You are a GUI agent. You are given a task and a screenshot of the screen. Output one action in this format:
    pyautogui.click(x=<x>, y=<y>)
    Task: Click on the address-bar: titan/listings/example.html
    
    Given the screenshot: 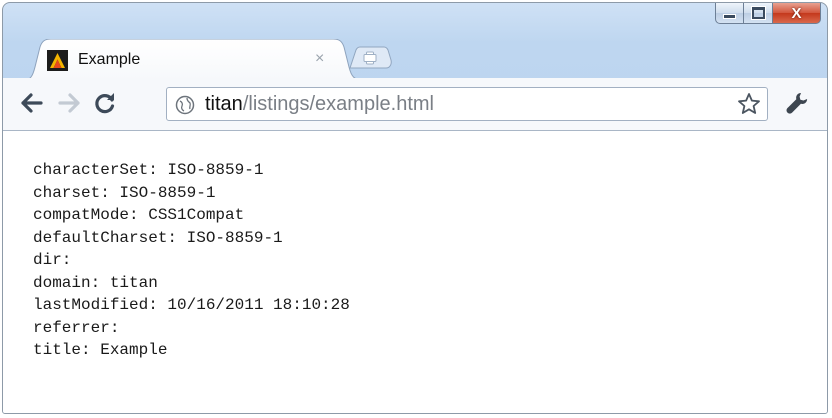 What is the action you would take?
    pyautogui.click(x=467, y=104)
    